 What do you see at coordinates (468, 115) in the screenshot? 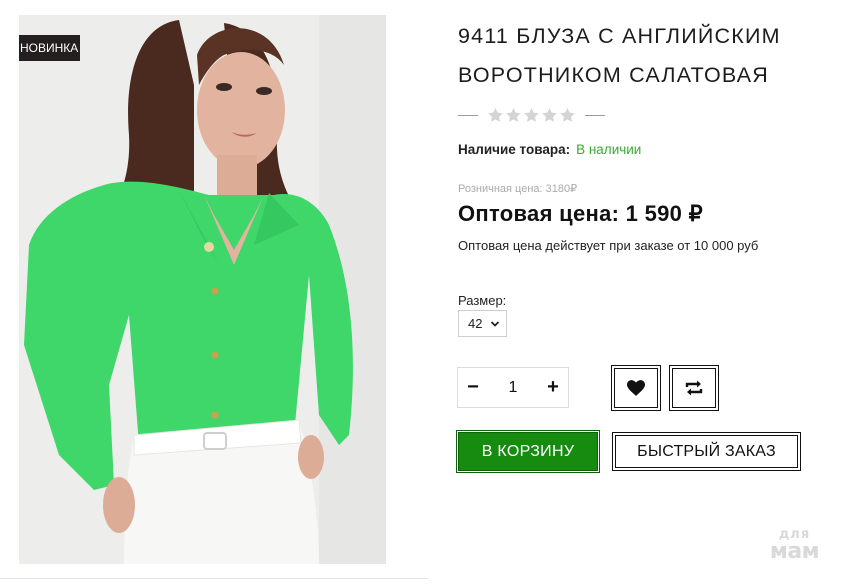
I see `rating-left-dash` at bounding box center [468, 115].